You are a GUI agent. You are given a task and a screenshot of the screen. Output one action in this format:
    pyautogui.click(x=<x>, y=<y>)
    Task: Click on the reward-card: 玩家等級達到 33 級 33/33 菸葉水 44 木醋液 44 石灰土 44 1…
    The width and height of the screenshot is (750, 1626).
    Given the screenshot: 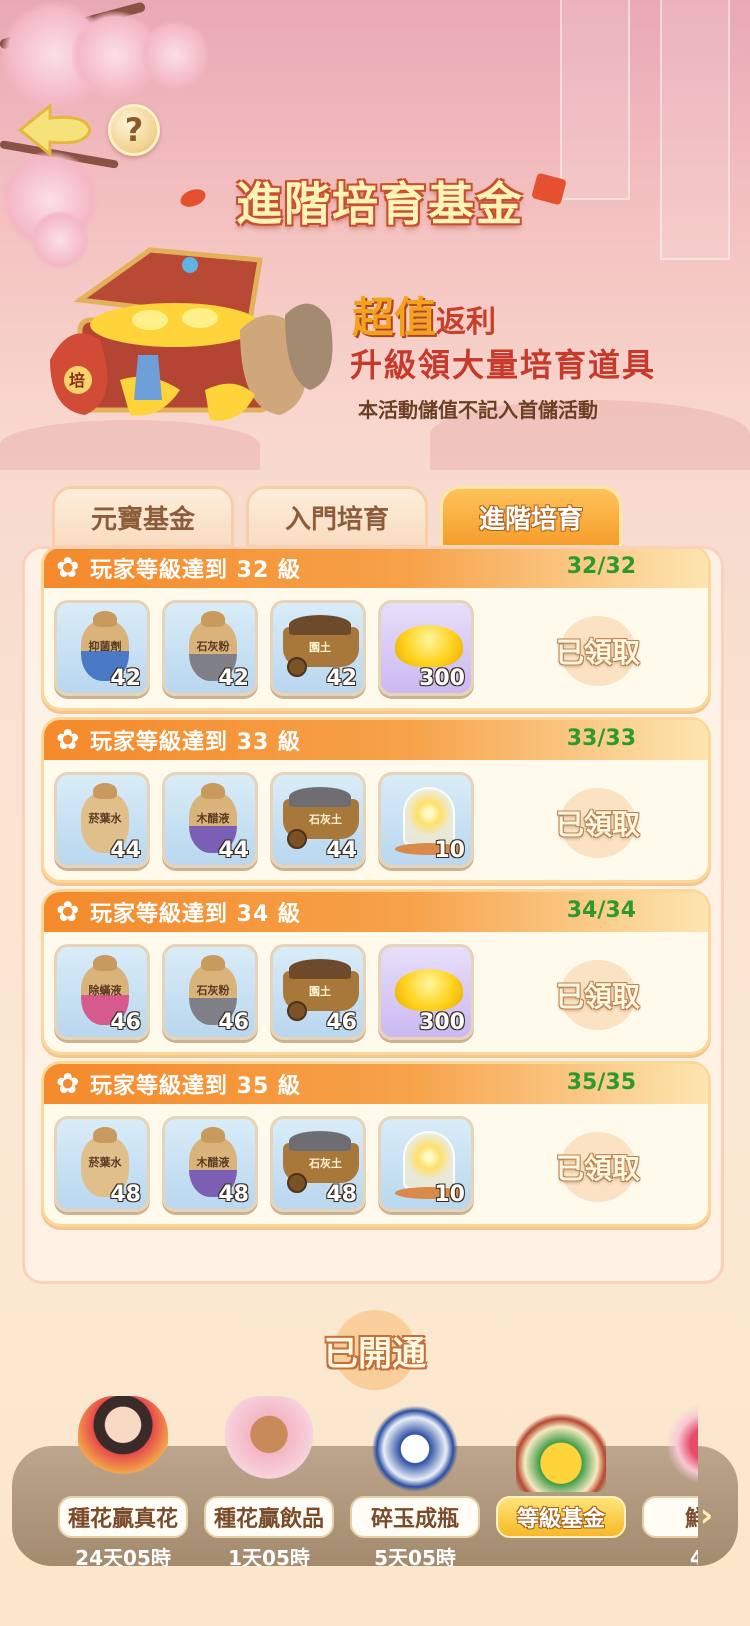 What is the action you would take?
    pyautogui.click(x=376, y=800)
    